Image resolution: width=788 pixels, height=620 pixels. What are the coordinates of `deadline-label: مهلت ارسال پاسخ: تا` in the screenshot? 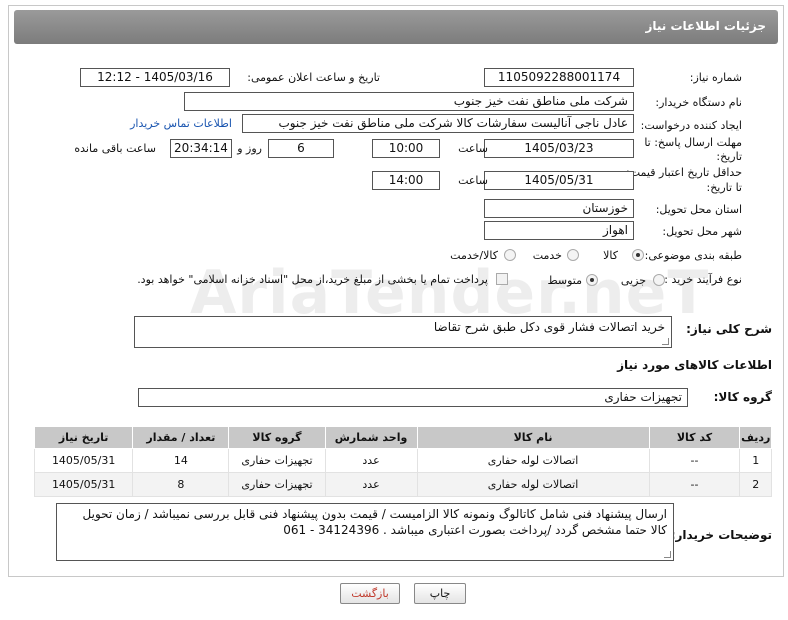 It's located at (693, 142).